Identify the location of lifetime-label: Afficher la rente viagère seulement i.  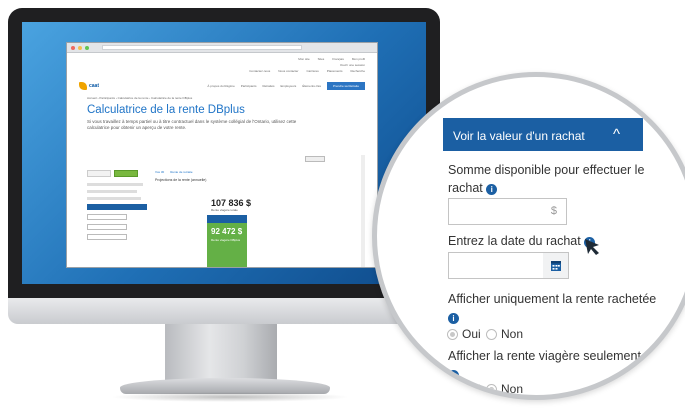
(544, 365).